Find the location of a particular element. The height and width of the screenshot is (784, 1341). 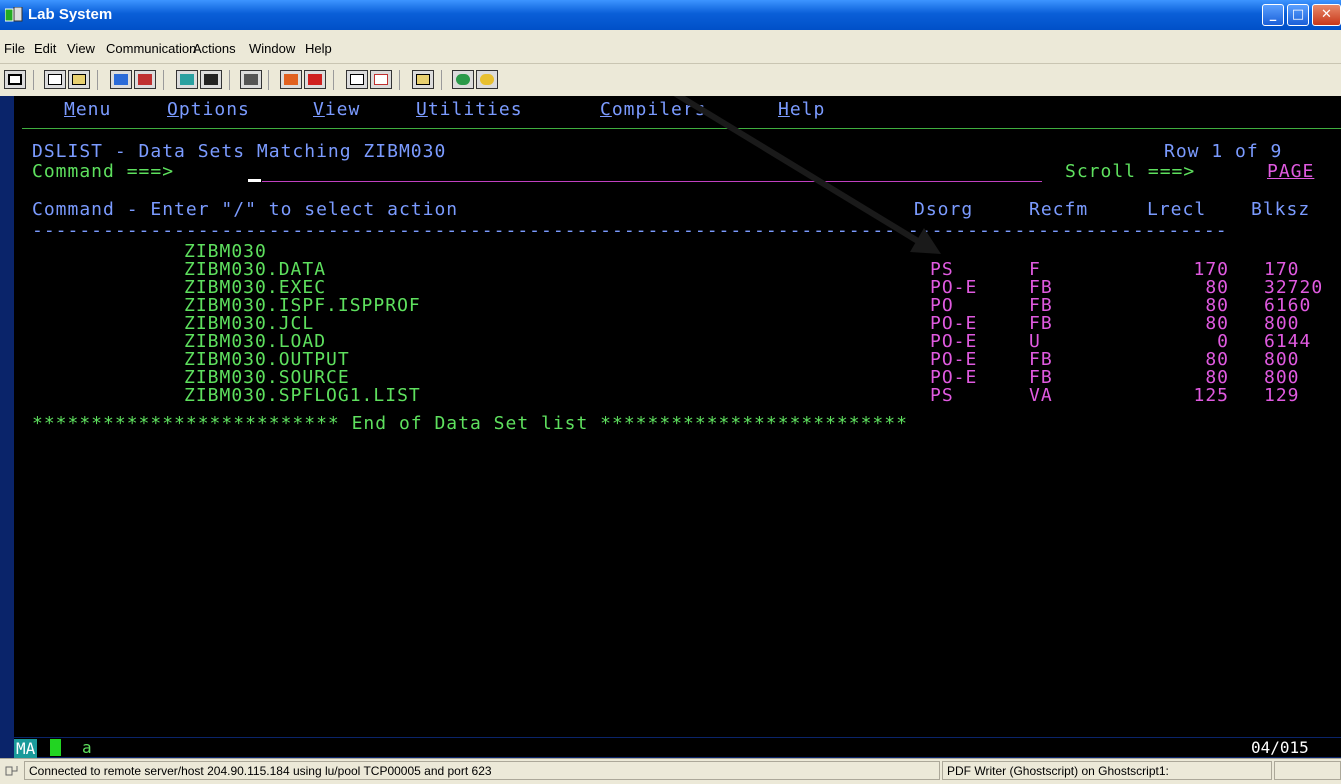

text-cursor is located at coordinates (254, 180).